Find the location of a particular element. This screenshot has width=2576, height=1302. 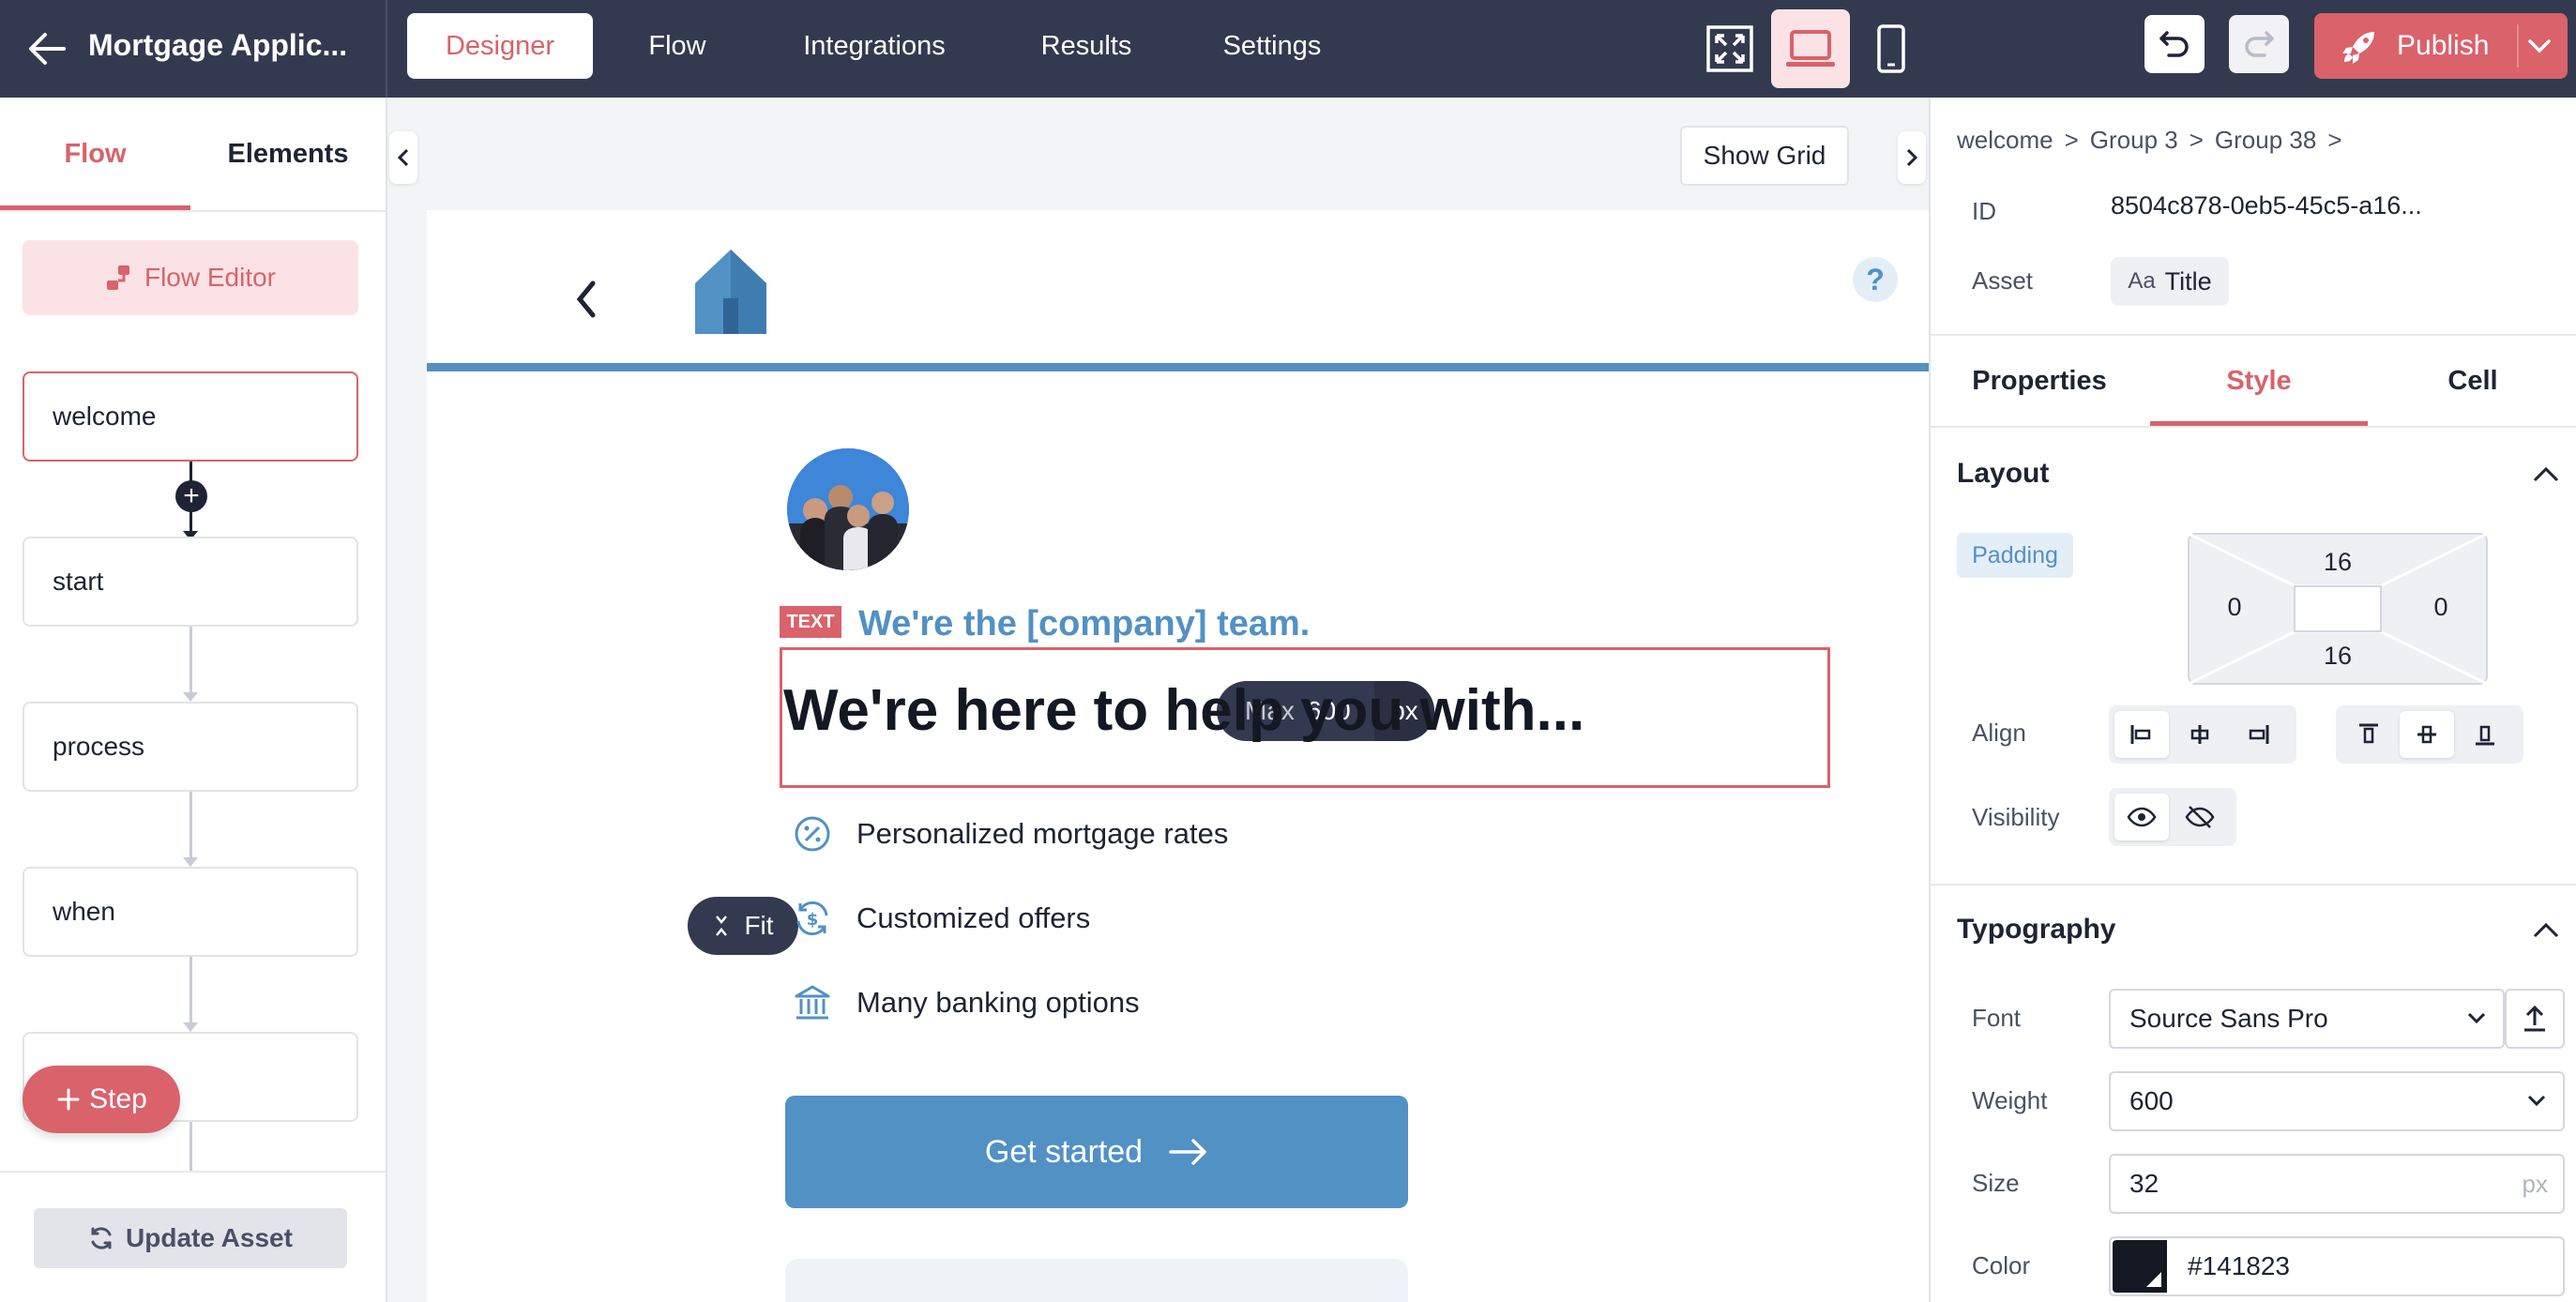

tab-designer: Designer is located at coordinates (500, 46).